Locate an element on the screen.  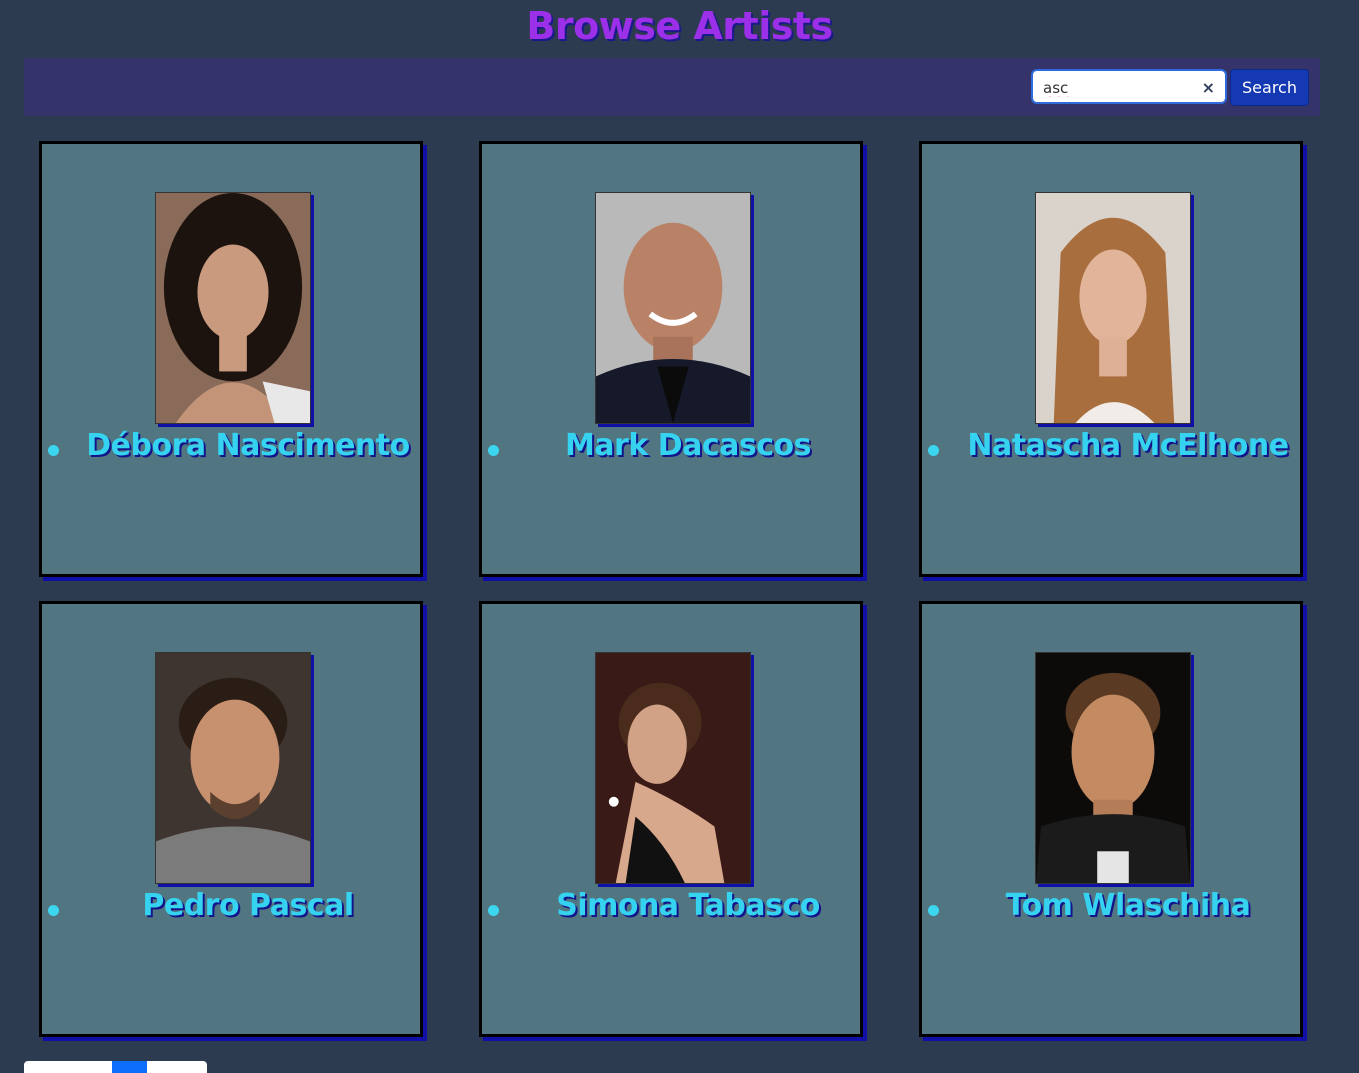
pagination is located at coordinates (115, 1067).